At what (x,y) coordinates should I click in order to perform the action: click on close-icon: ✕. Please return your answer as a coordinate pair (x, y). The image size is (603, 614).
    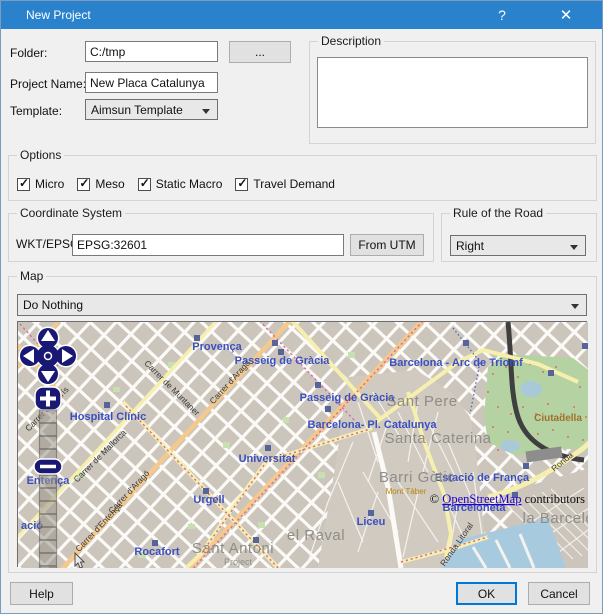
    Looking at the image, I should click on (566, 15).